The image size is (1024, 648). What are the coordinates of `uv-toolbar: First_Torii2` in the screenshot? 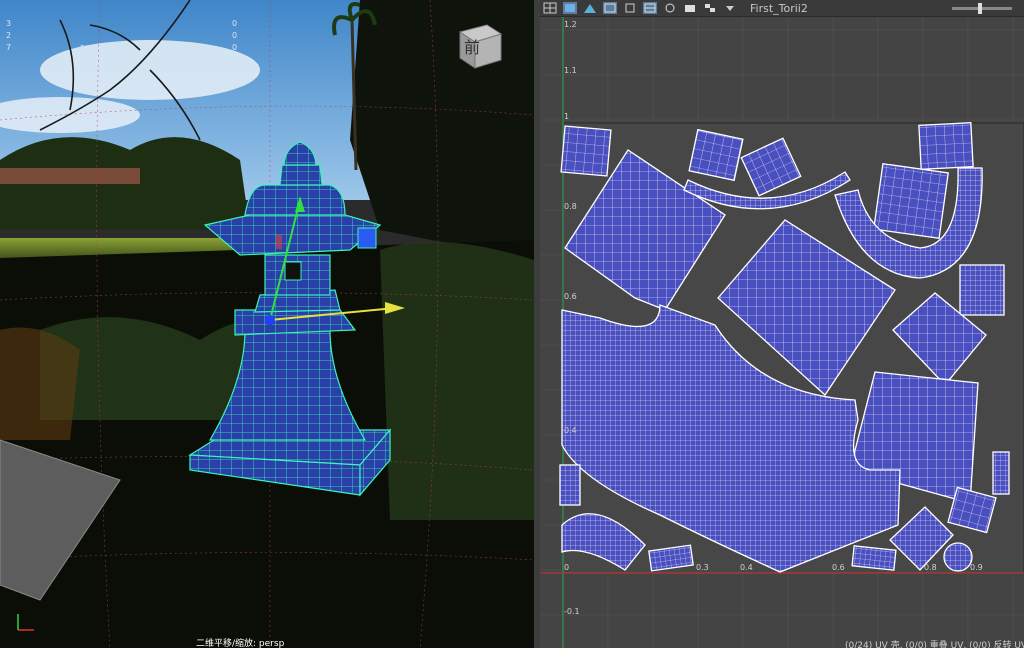 It's located at (782, 8).